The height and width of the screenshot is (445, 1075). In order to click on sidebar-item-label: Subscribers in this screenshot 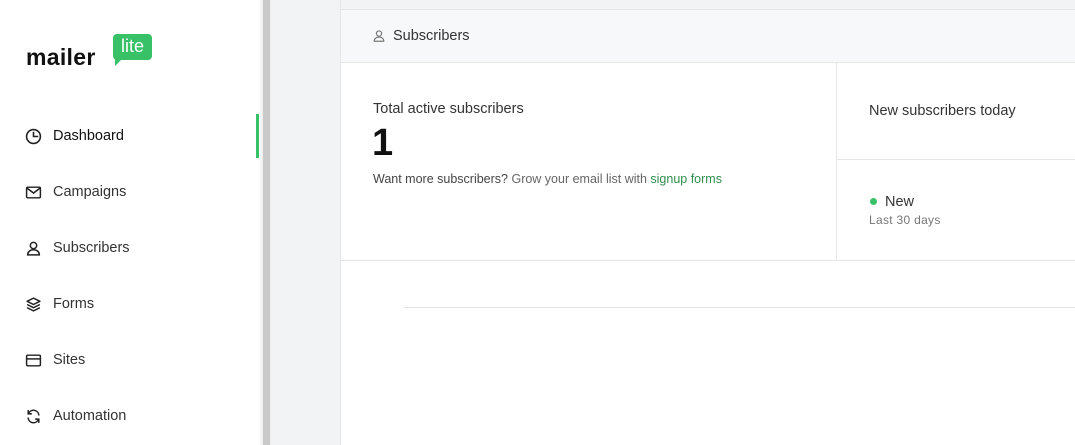, I will do `click(91, 248)`.